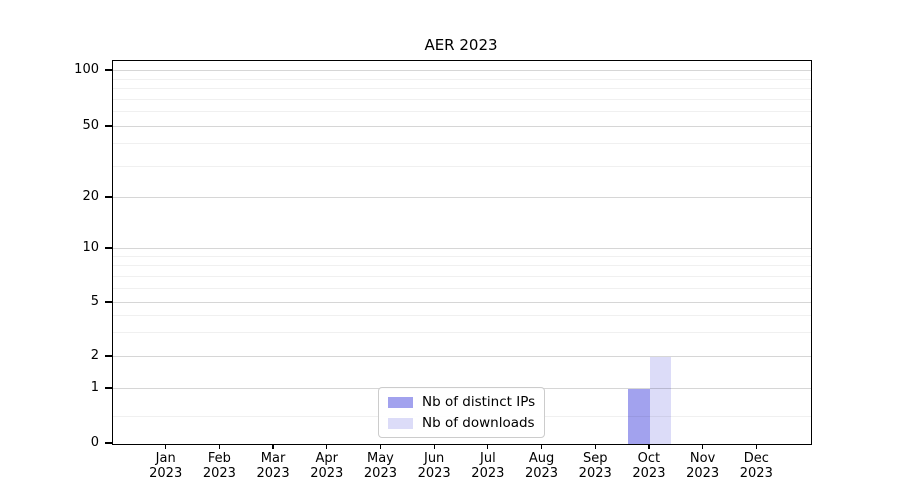 The height and width of the screenshot is (500, 900). What do you see at coordinates (756, 466) in the screenshot?
I see `x-axis-tick-label: Dec 2023` at bounding box center [756, 466].